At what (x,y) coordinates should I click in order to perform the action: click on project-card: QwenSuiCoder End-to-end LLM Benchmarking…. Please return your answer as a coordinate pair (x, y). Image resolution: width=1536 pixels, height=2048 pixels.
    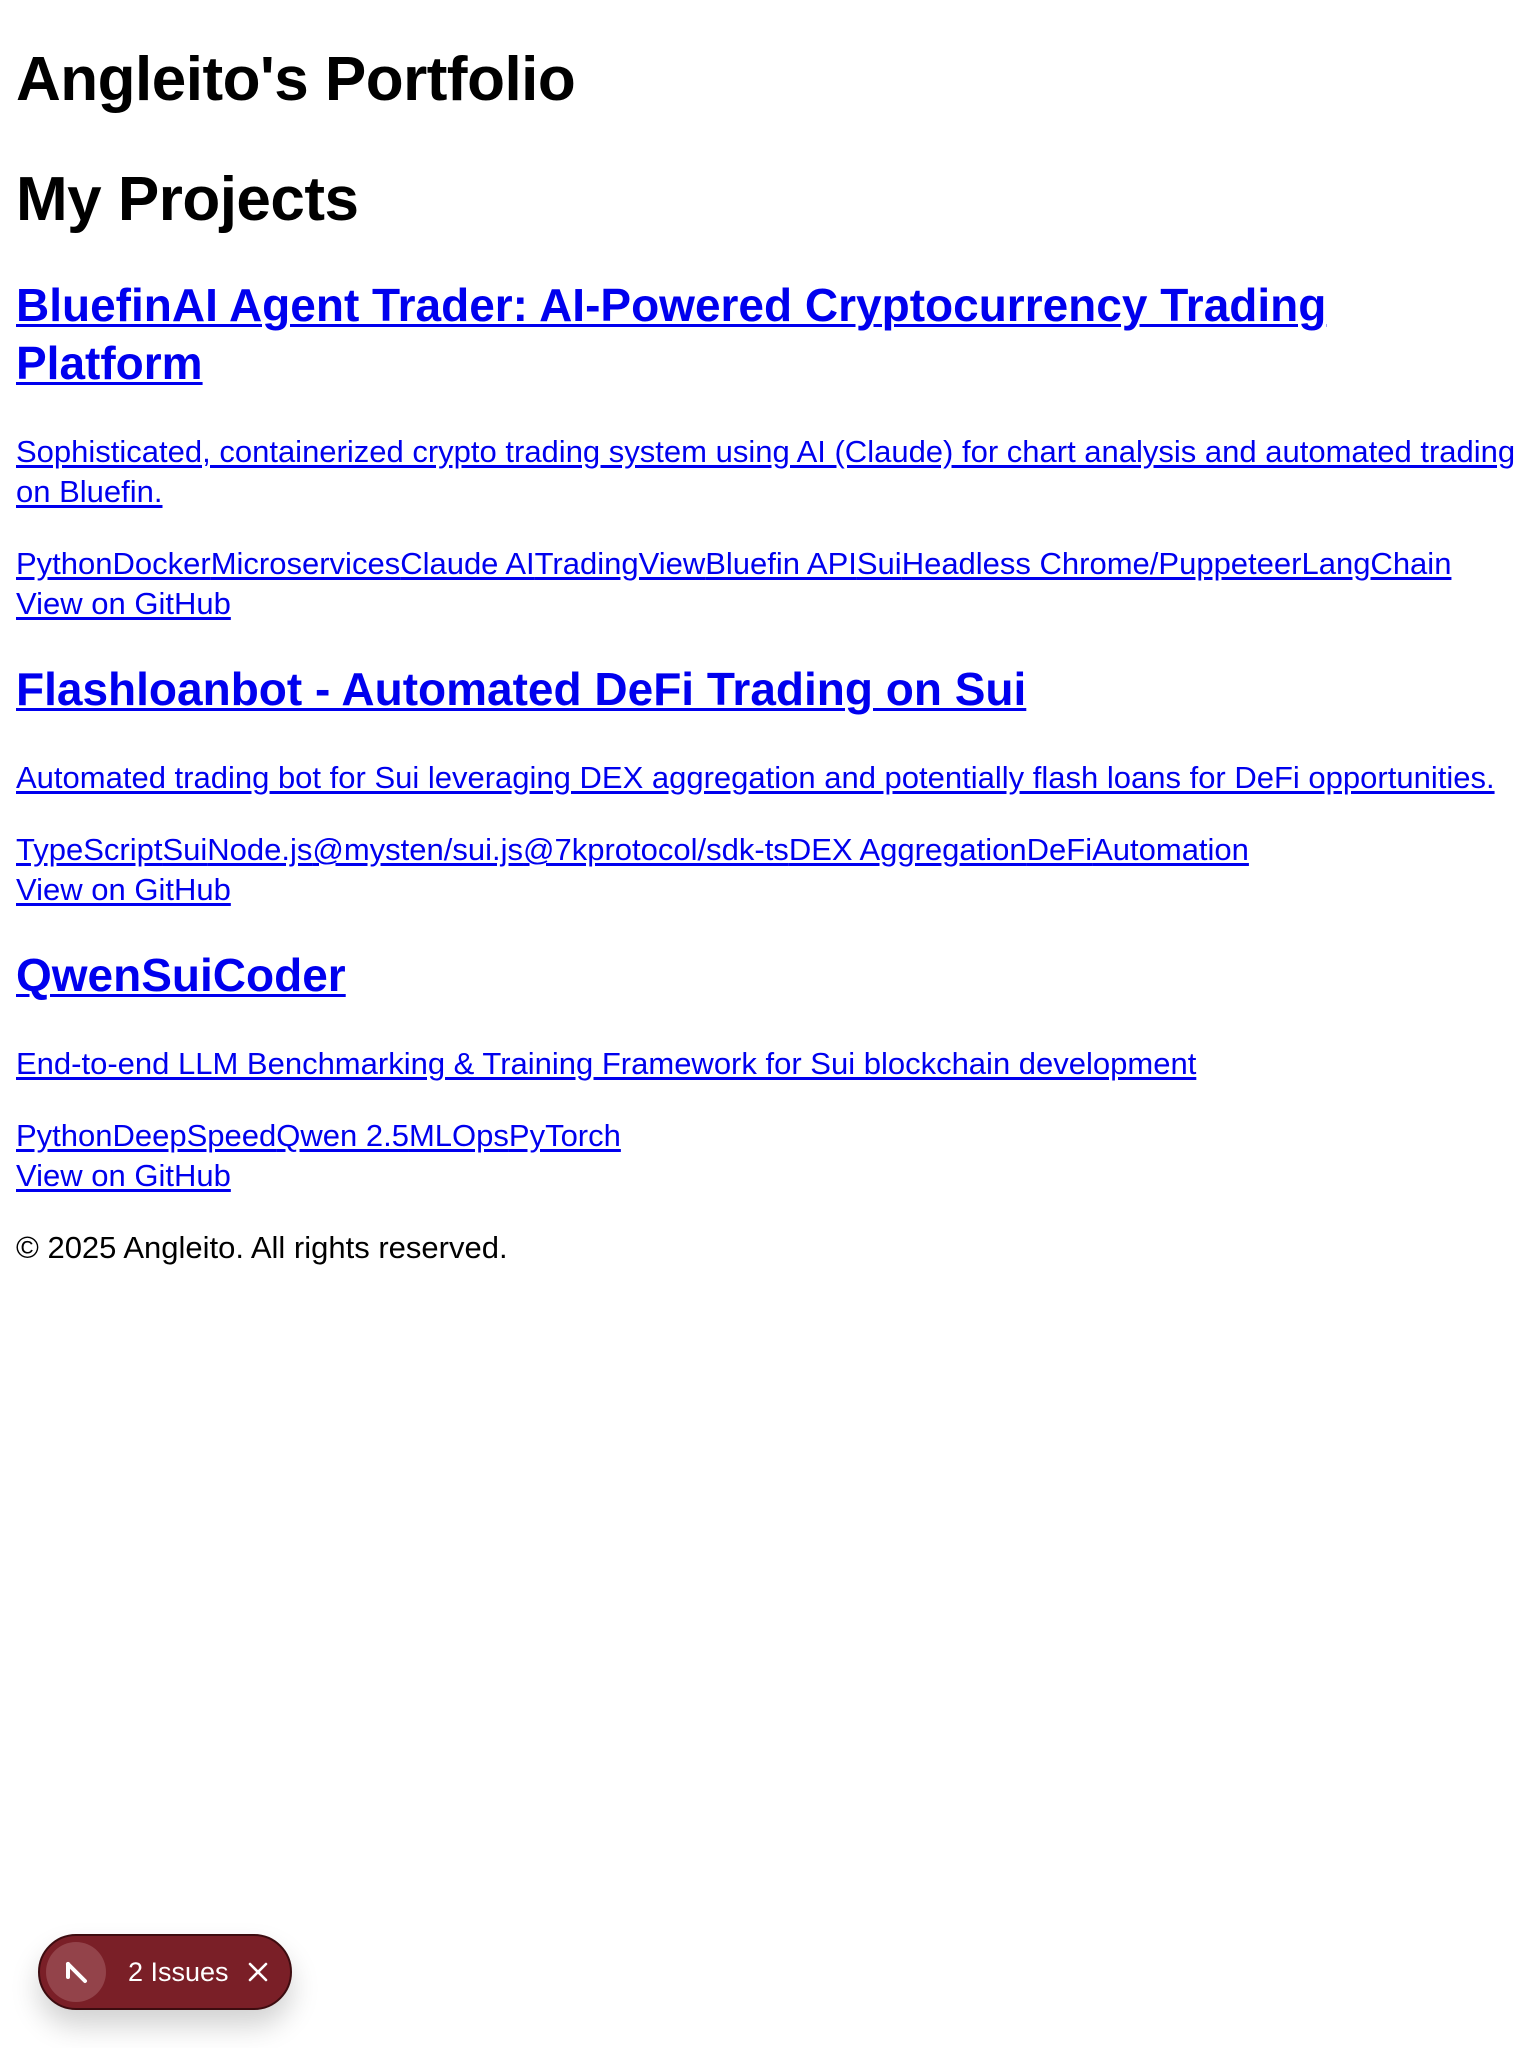
    Looking at the image, I should click on (766, 1071).